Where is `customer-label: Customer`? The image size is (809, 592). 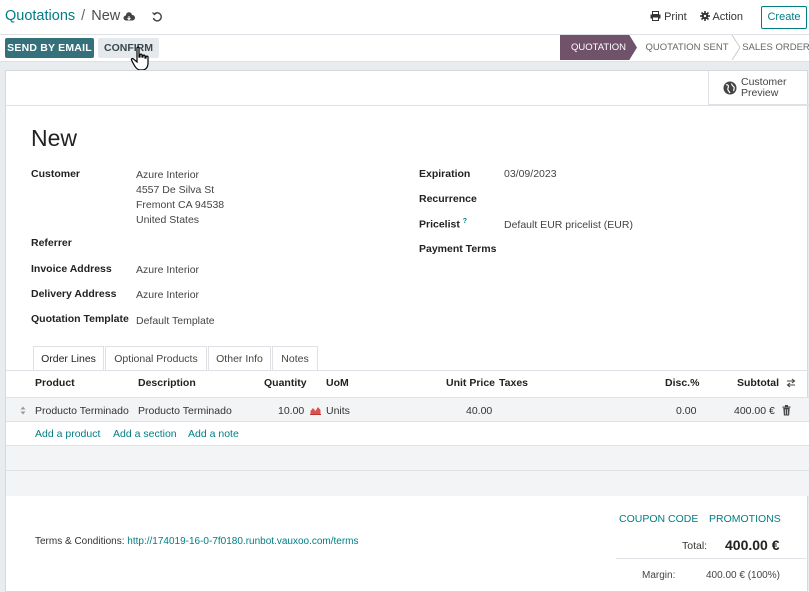 customer-label: Customer is located at coordinates (56, 174).